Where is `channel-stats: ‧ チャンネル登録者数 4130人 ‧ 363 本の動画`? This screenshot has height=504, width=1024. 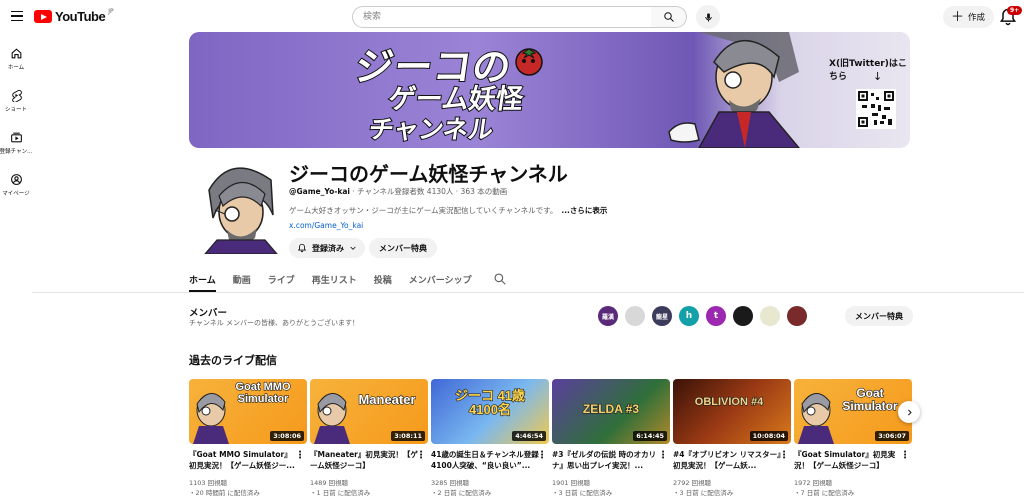 channel-stats: ‧ チャンネル登録者数 4130人 ‧ 363 本の動画 is located at coordinates (429, 191).